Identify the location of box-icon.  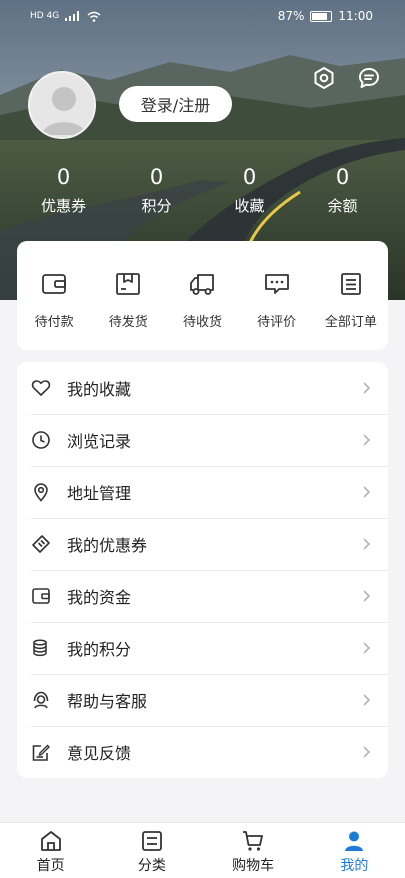
(128, 284).